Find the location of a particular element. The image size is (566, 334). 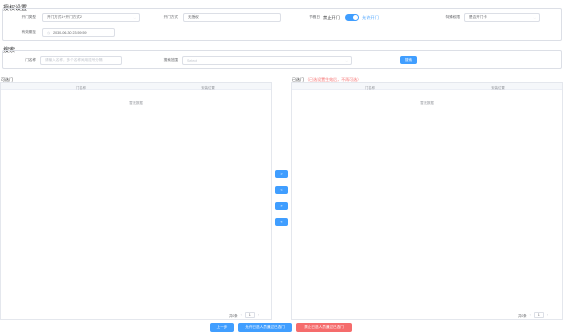

door-type-value: 开门方式1+开门方式2 is located at coordinates (64, 17).